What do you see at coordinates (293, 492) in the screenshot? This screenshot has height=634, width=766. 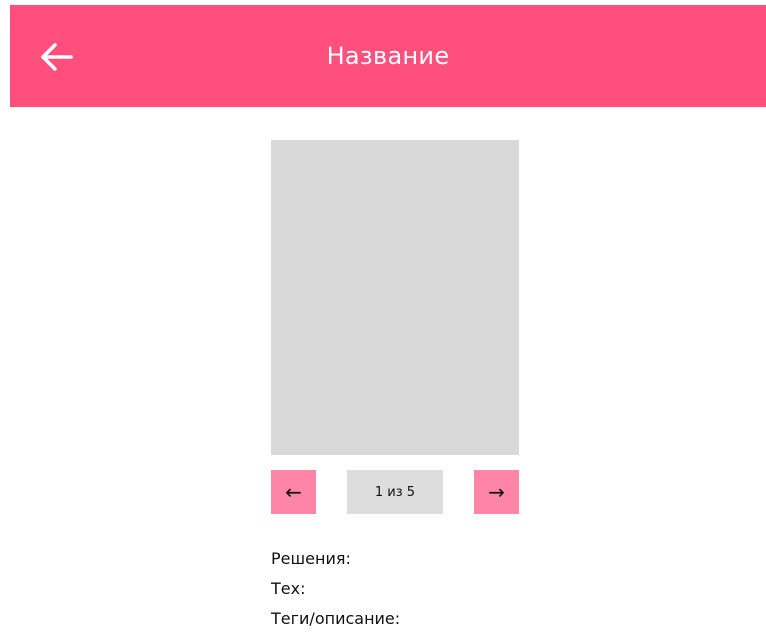 I see `previous-image-button: ←` at bounding box center [293, 492].